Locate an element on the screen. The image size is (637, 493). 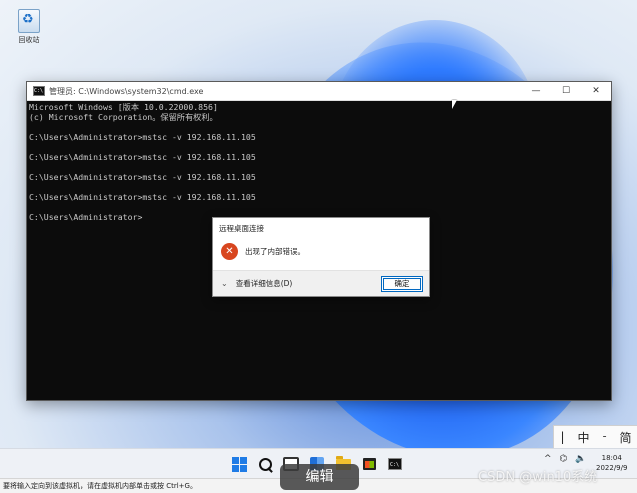
mouse-pointer-icon is located at coordinates (454, 104).